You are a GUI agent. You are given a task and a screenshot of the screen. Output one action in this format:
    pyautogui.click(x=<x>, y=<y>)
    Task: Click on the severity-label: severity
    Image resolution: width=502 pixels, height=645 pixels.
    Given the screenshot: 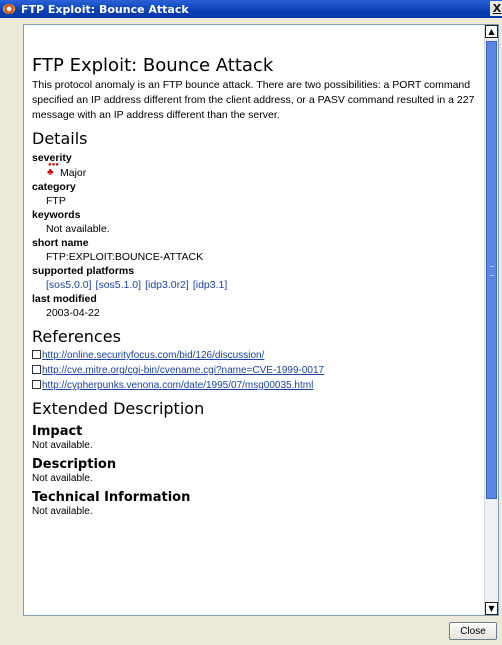 What is the action you would take?
    pyautogui.click(x=52, y=158)
    